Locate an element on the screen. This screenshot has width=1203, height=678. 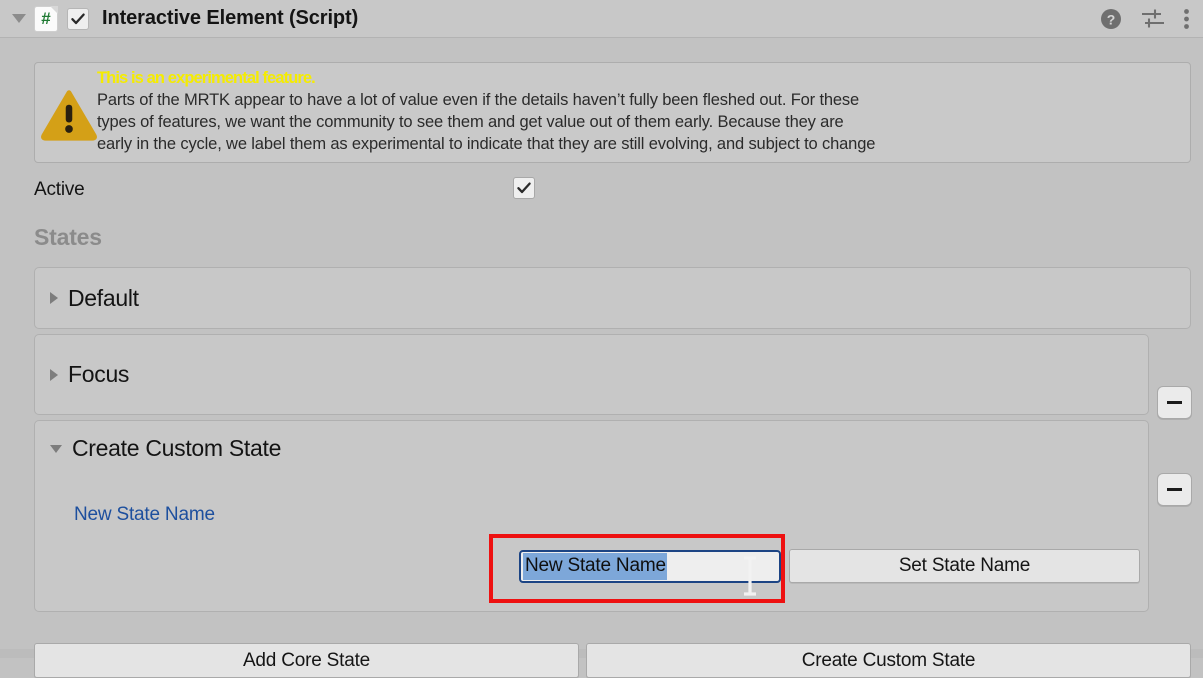
state-label-create-custom-state: Create Custom State is located at coordinates (177, 448).